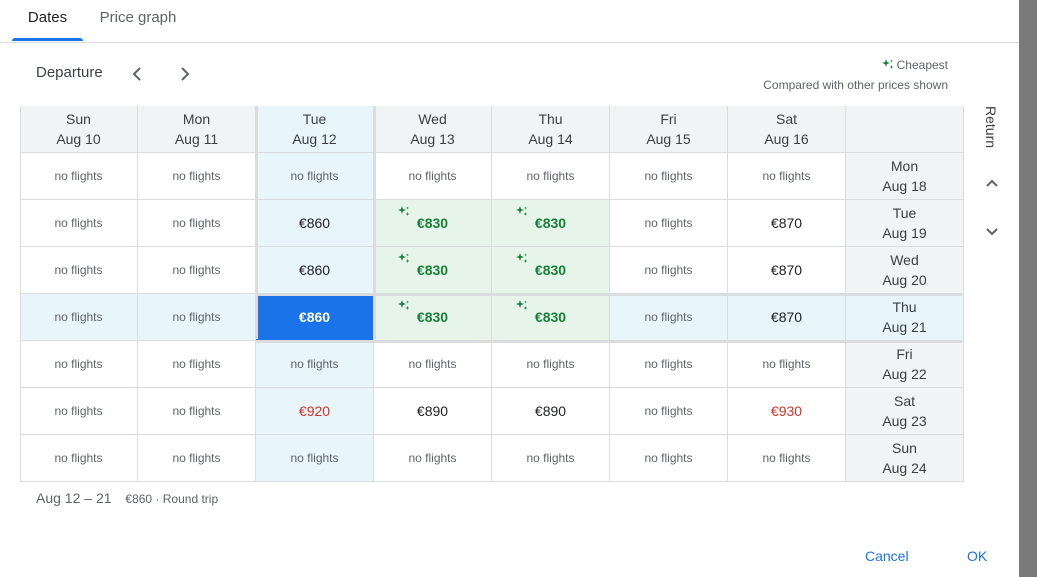 This screenshot has height=577, width=1037. I want to click on next-week-button, so click(185, 74).